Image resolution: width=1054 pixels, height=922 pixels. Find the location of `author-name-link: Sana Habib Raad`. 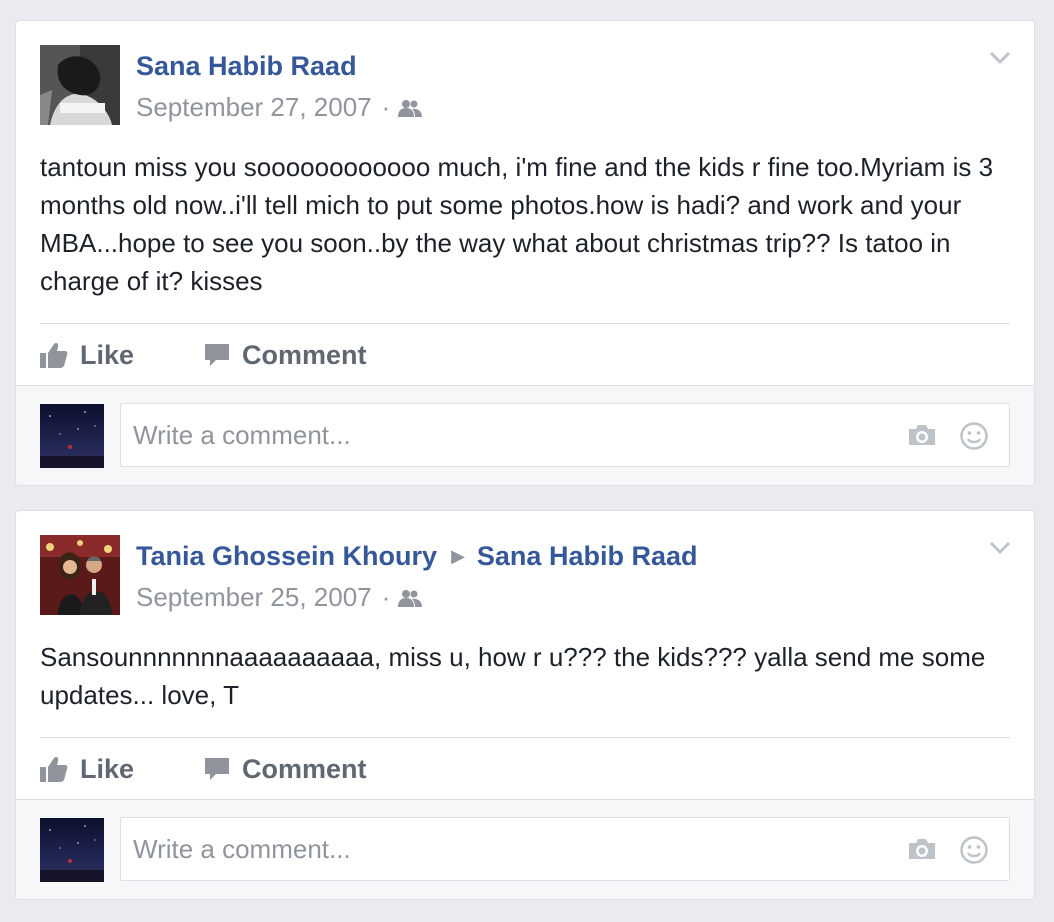

author-name-link: Sana Habib Raad is located at coordinates (246, 66).